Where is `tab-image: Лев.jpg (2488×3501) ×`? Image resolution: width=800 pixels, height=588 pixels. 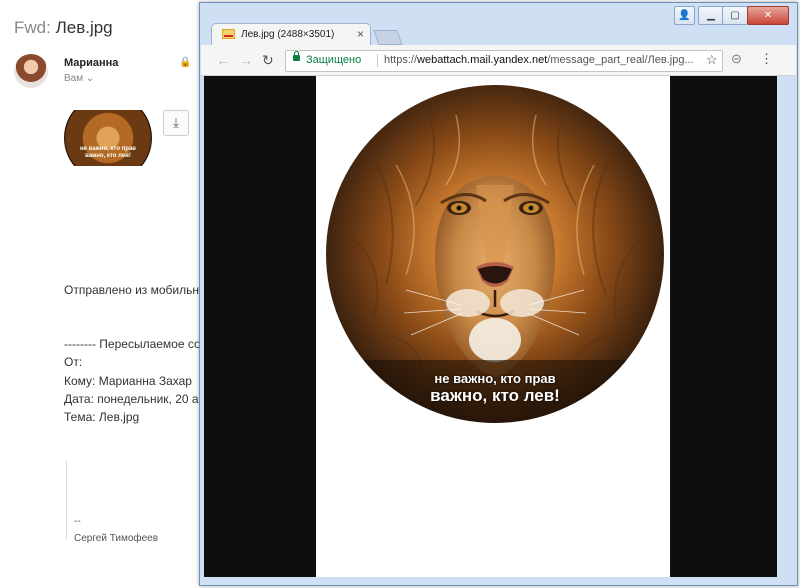 tab-image: Лев.jpg (2488×3501) × is located at coordinates (291, 34).